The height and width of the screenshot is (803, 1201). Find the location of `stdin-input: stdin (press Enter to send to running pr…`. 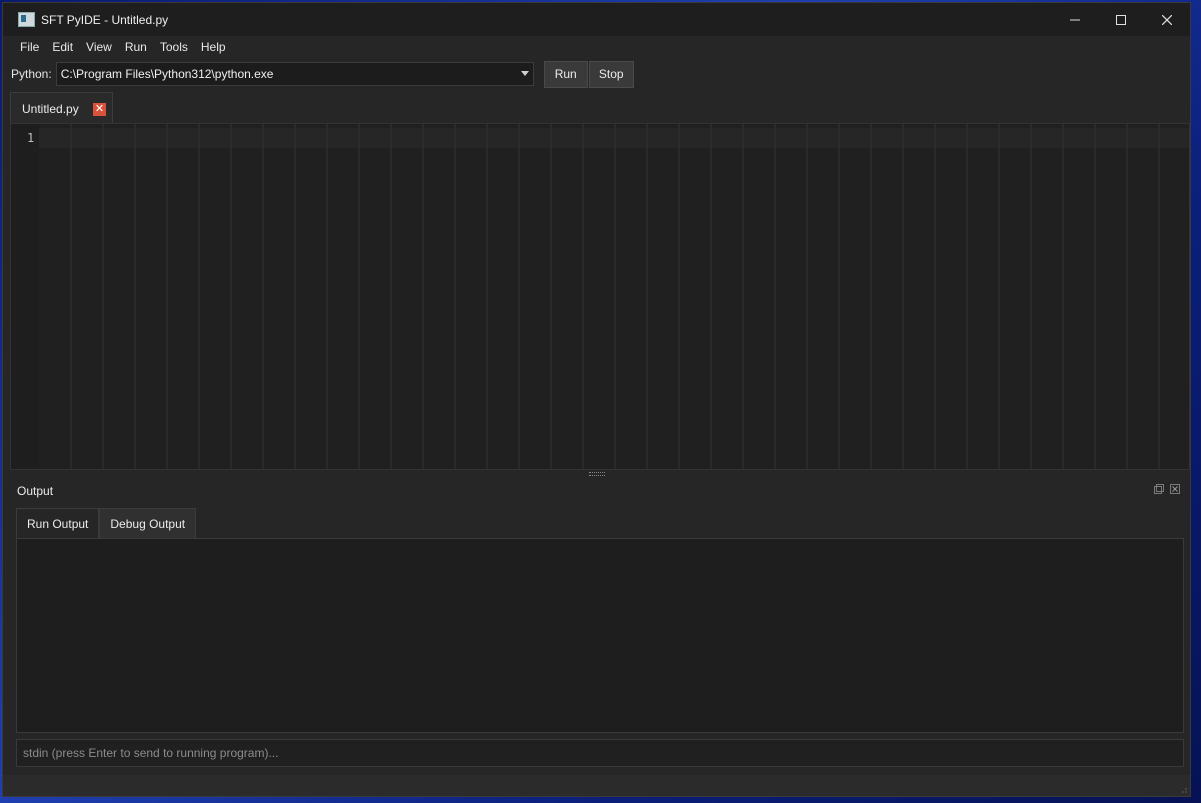

stdin-input: stdin (press Enter to send to running pr… is located at coordinates (600, 753).